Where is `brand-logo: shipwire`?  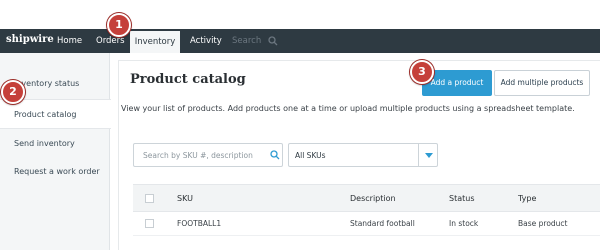 brand-logo: shipwire is located at coordinates (30, 39).